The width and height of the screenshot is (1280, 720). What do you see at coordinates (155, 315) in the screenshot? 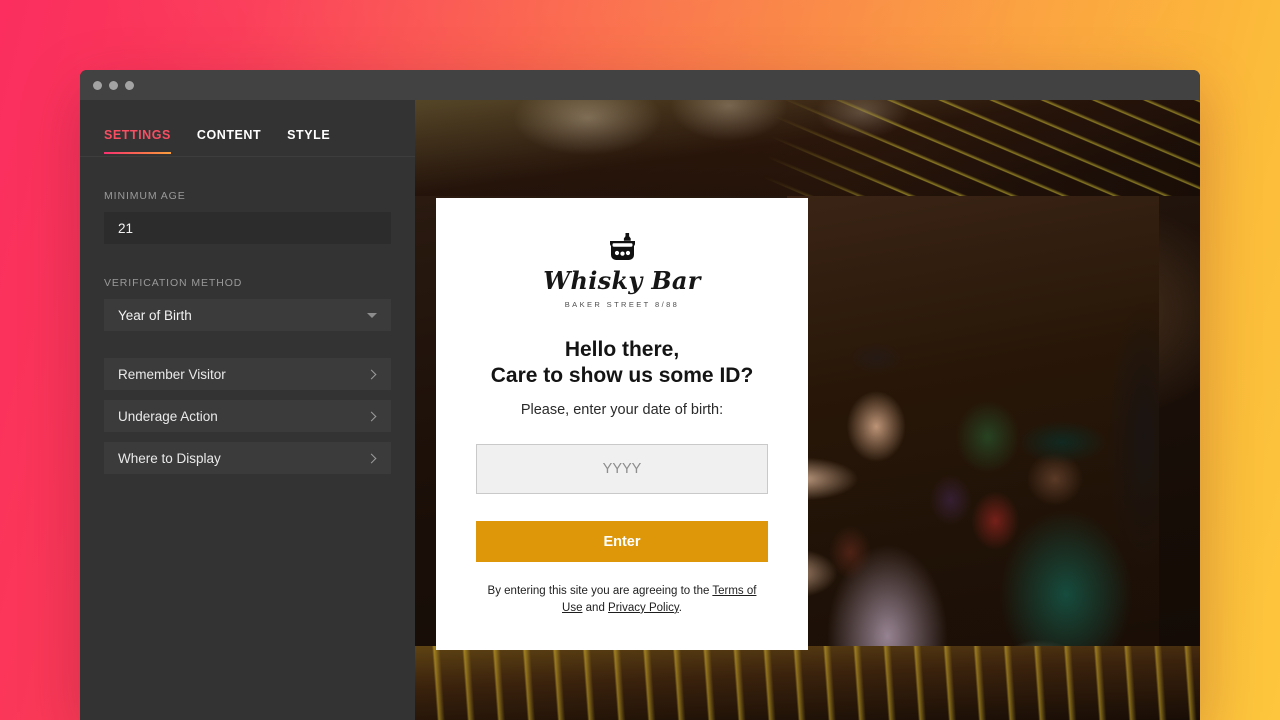
I see `verification-method-value: Year of Birth` at bounding box center [155, 315].